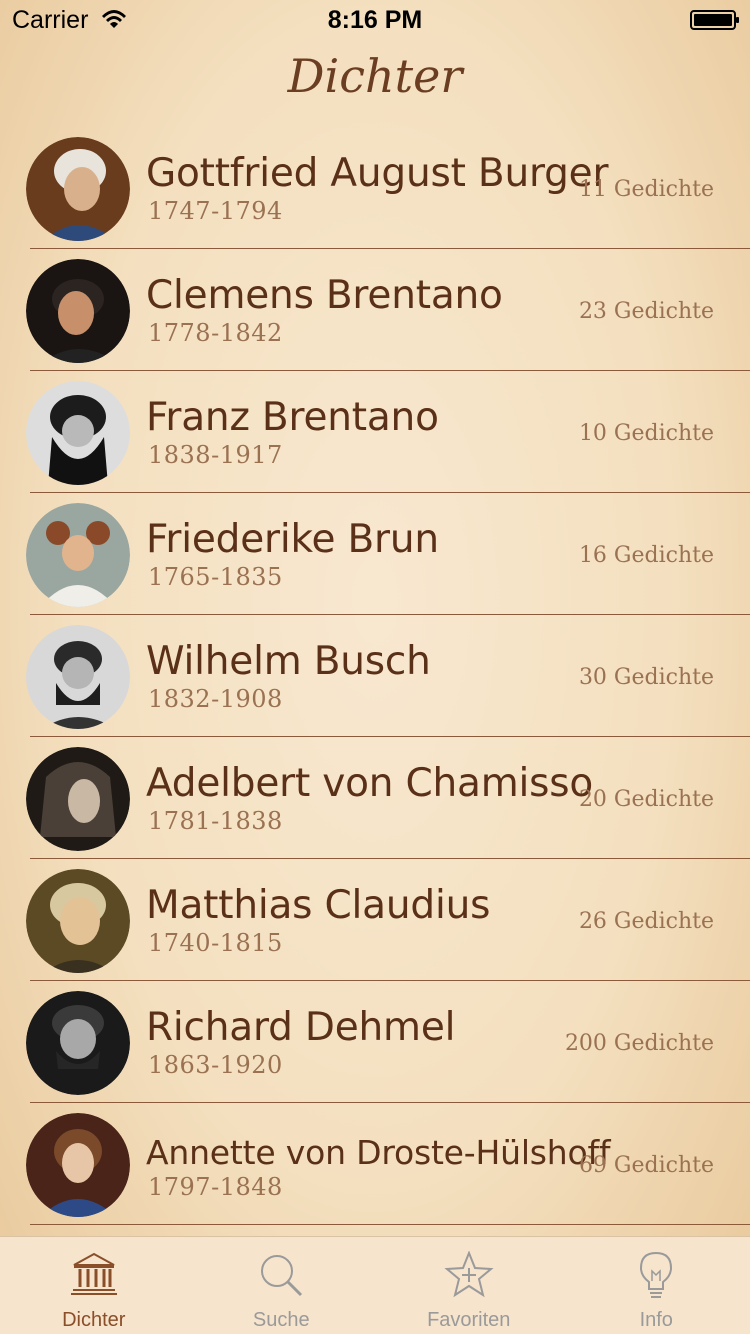 The image size is (750, 1334). I want to click on poem-count: 69 Gedichte, so click(646, 1165).